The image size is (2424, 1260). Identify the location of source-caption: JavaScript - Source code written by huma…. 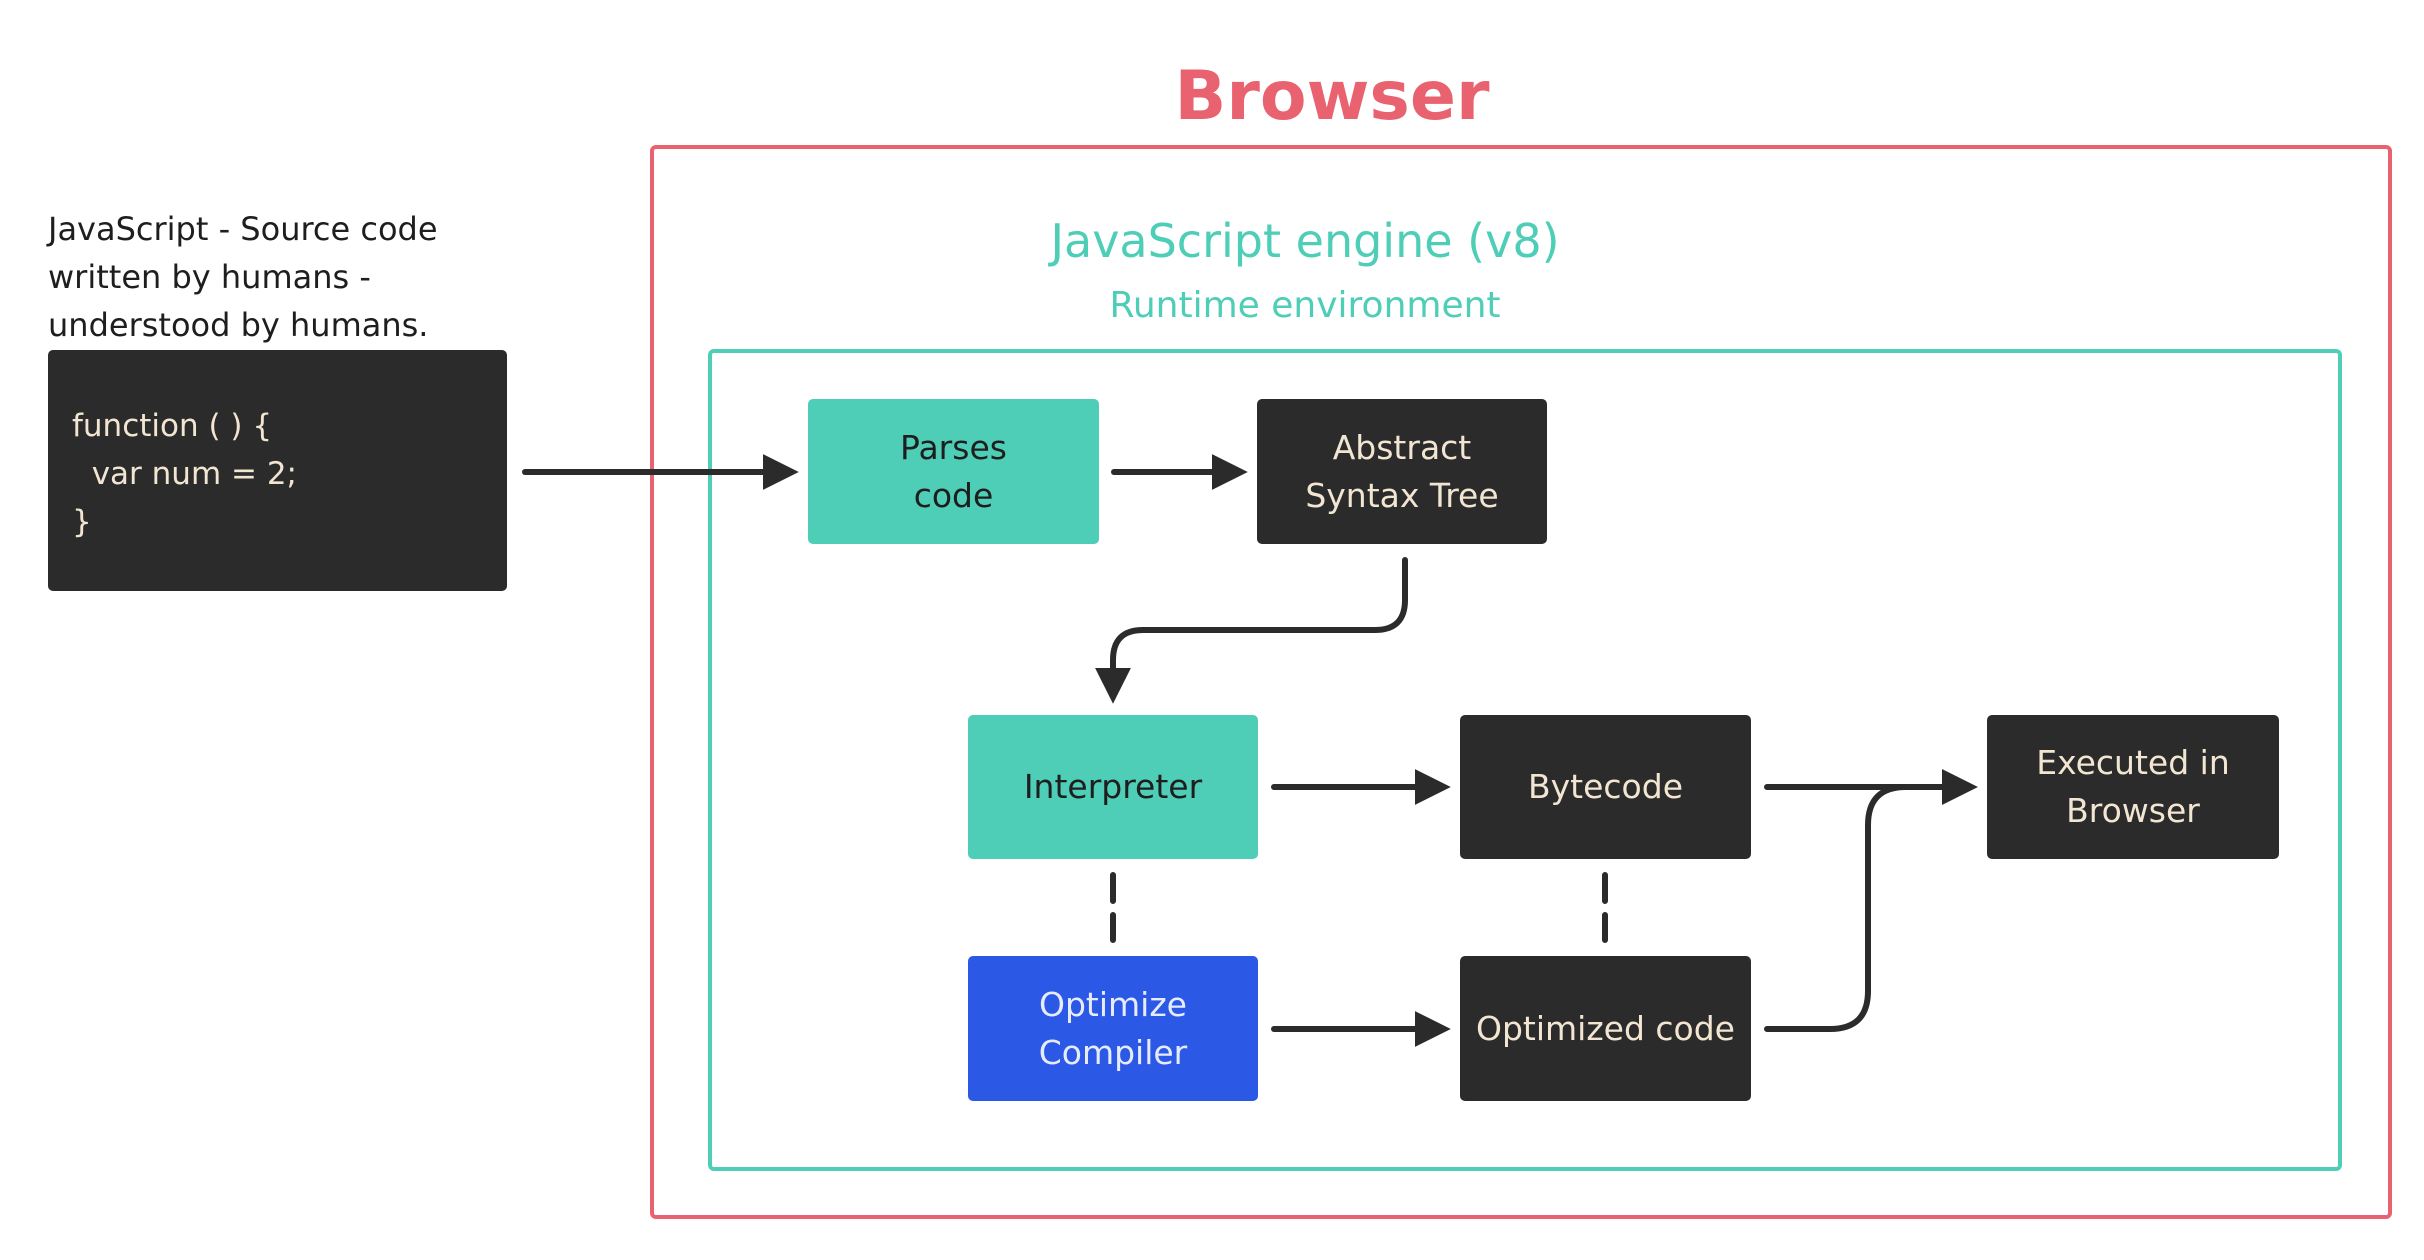
(288, 280).